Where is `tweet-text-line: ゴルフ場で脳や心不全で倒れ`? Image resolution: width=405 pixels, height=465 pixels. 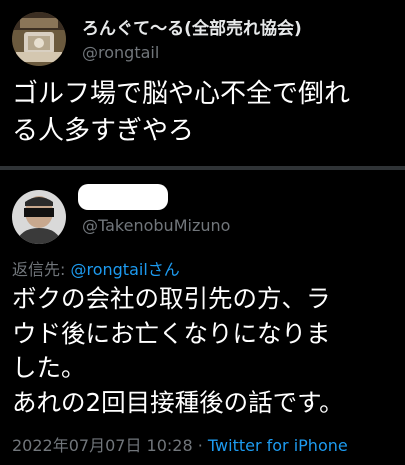 tweet-text-line: ゴルフ場で脳や心不全で倒れ is located at coordinates (181, 94).